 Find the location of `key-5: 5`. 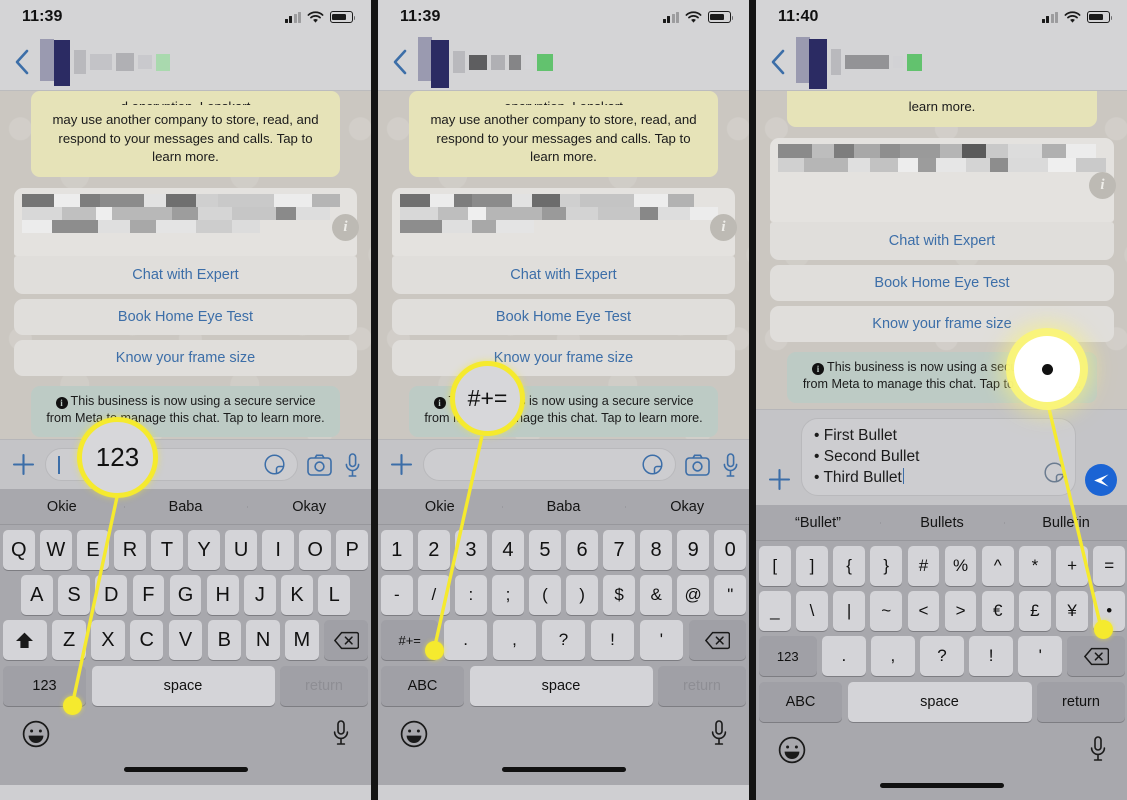

key-5: 5 is located at coordinates (545, 550).